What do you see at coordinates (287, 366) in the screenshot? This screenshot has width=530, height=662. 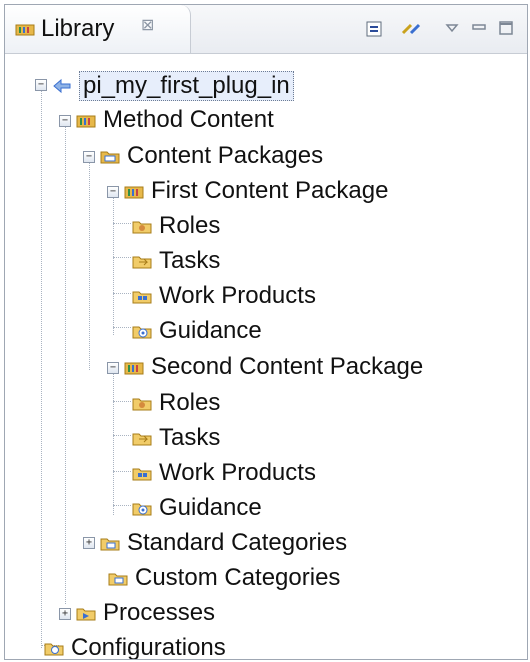 I see `tree-label-second-content-package: Second Content Package` at bounding box center [287, 366].